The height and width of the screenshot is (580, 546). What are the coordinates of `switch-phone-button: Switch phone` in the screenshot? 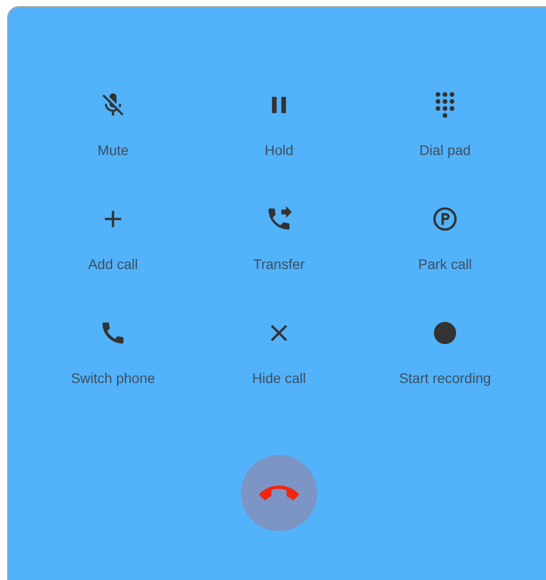 It's located at (113, 353).